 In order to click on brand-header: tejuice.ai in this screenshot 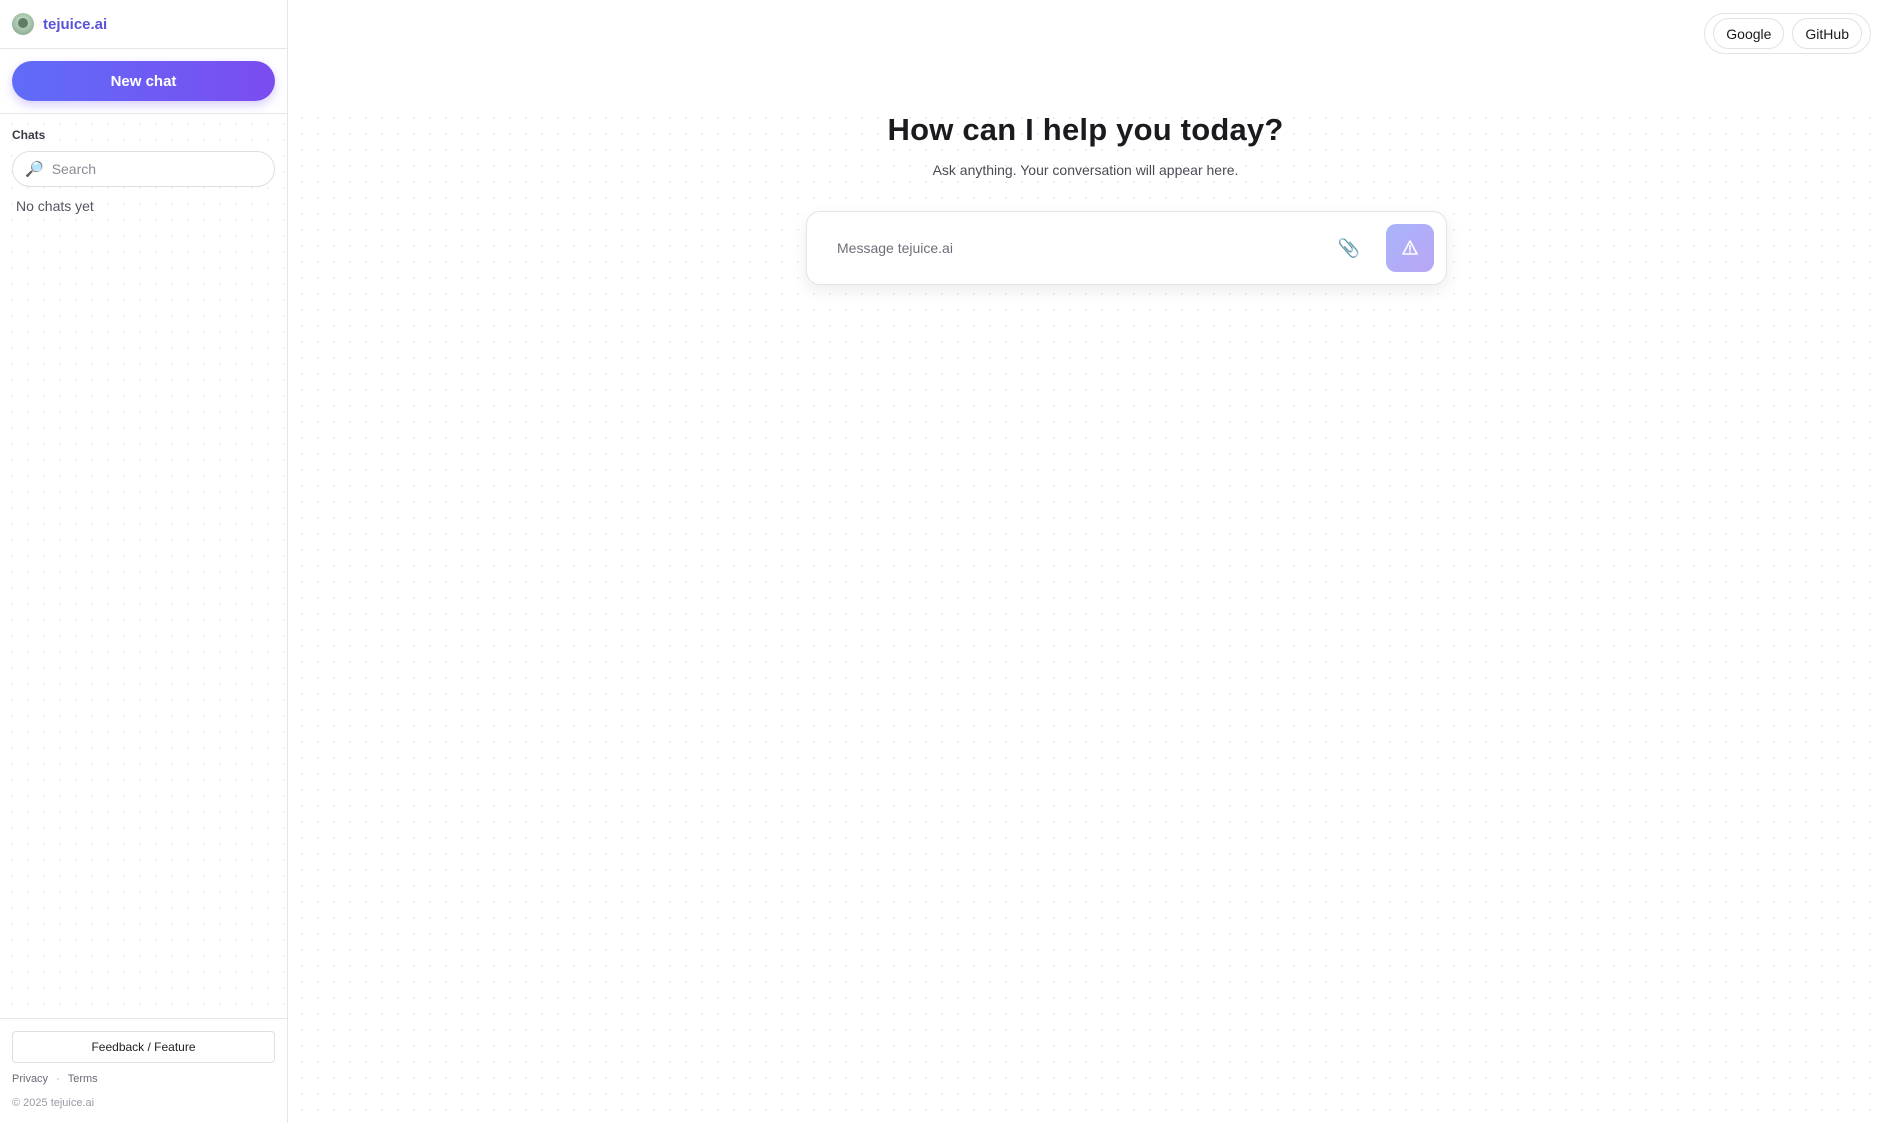, I will do `click(143, 24)`.